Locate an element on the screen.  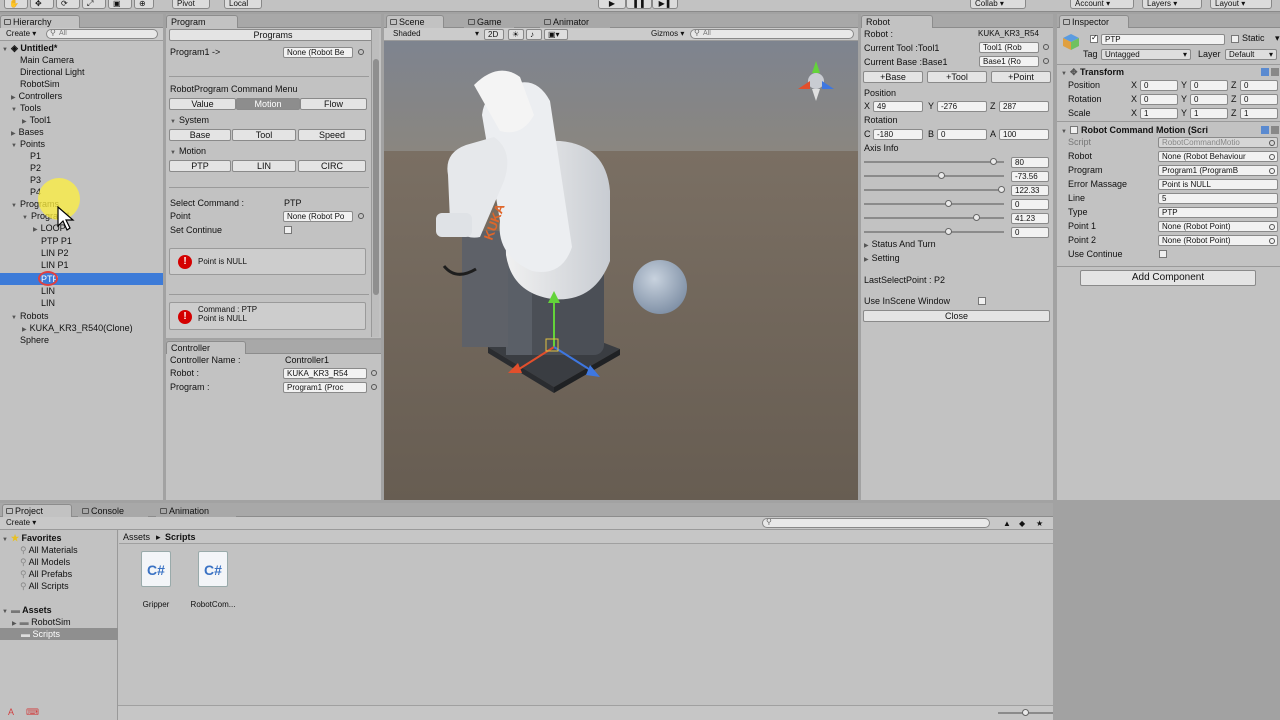
programs-button: Programs is located at coordinates (273, 35).